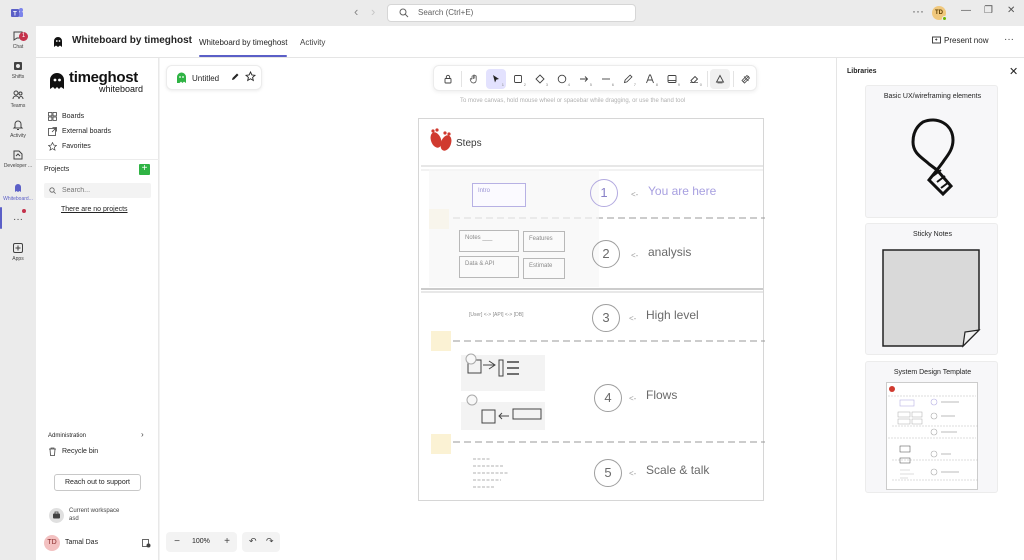 The width and height of the screenshot is (1024, 560). What do you see at coordinates (628, 79) in the screenshot?
I see `tool-draw: 7` at bounding box center [628, 79].